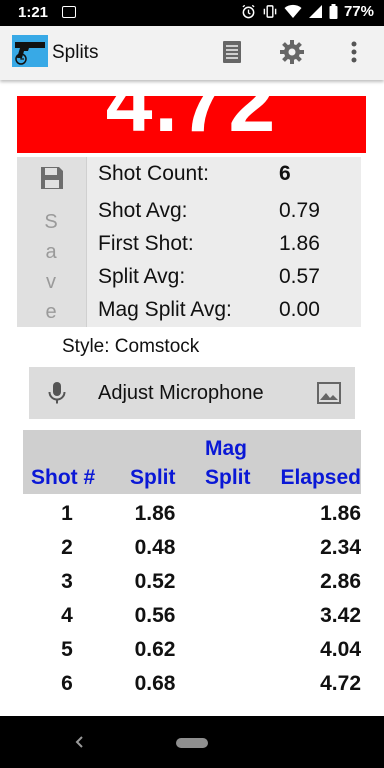 Image resolution: width=384 pixels, height=768 pixels. I want to click on column-header-split: Split, so click(153, 477).